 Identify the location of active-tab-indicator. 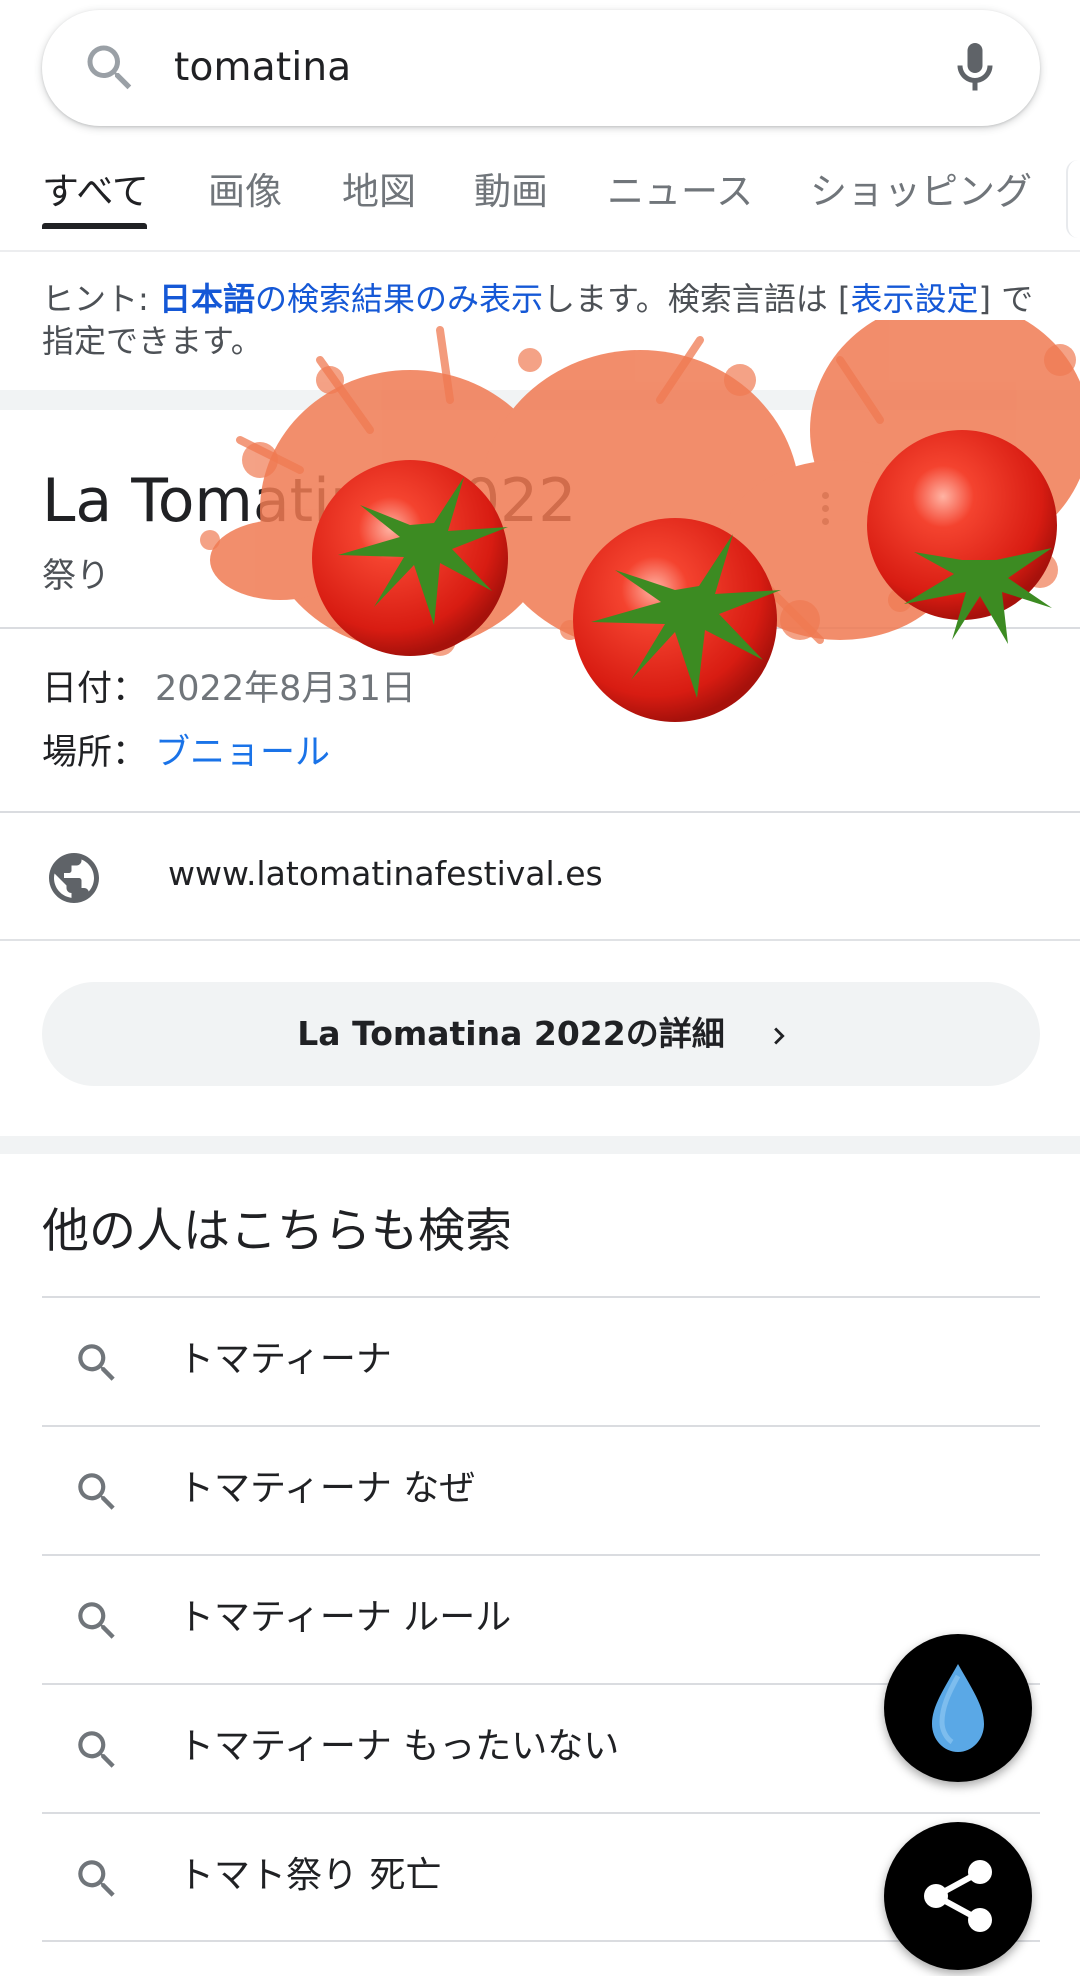
(94, 226).